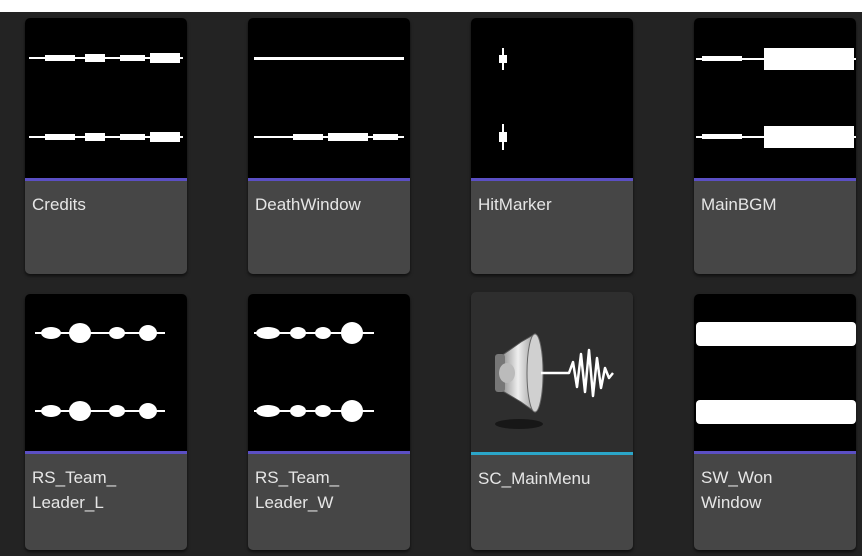  What do you see at coordinates (308, 204) in the screenshot?
I see `asset-label: DeathWindow` at bounding box center [308, 204].